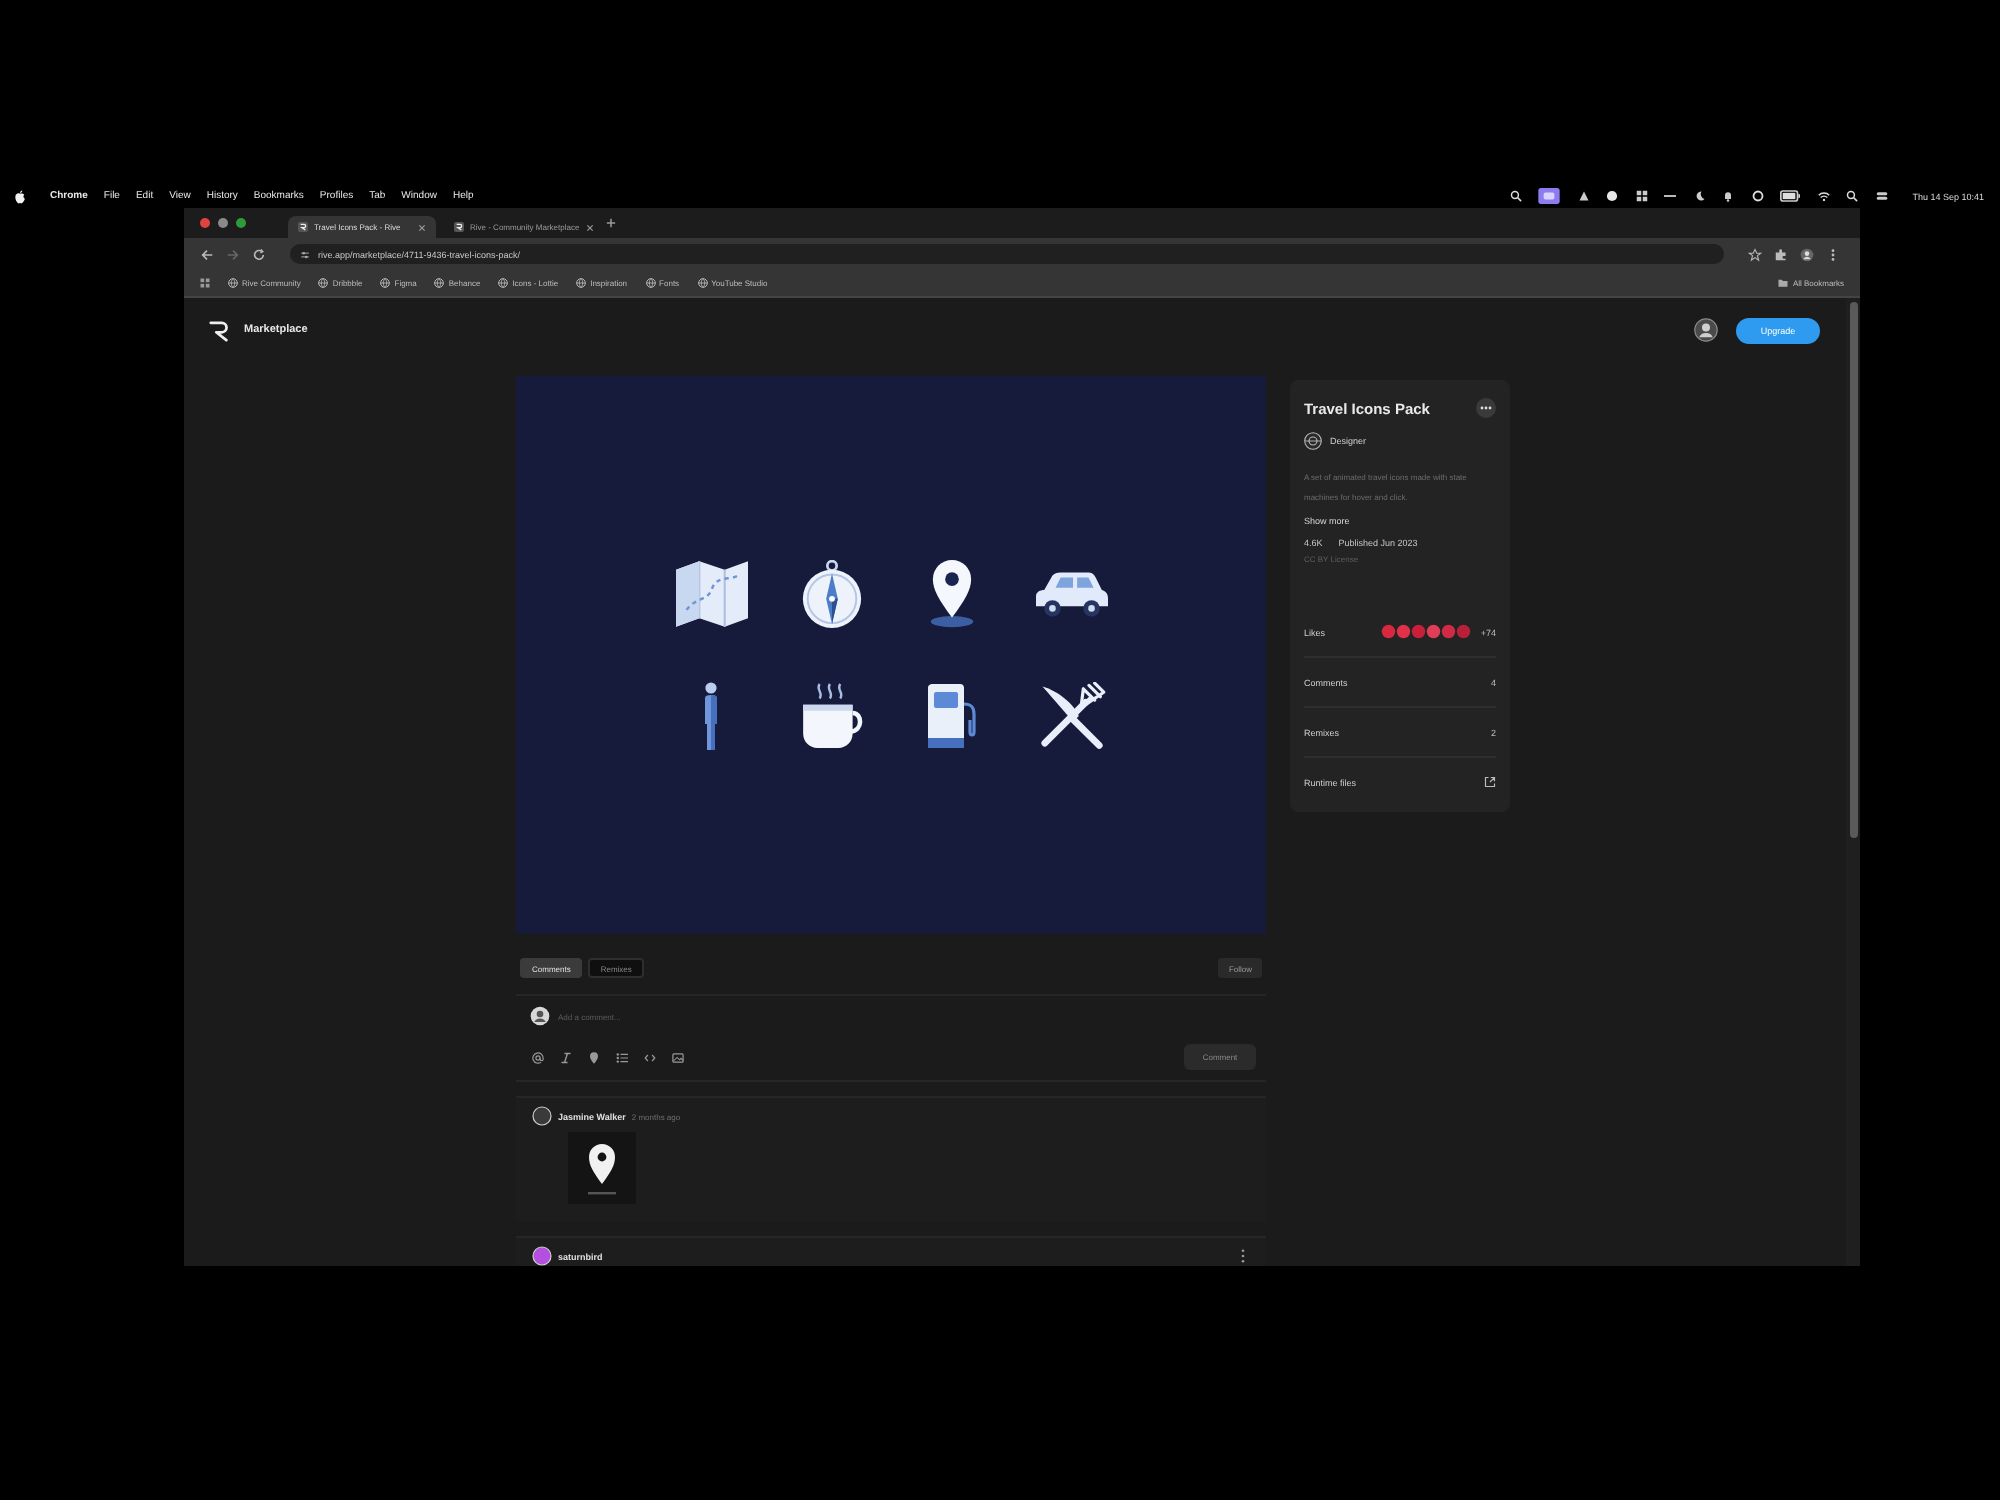  I want to click on italic-icon, so click(566, 1057).